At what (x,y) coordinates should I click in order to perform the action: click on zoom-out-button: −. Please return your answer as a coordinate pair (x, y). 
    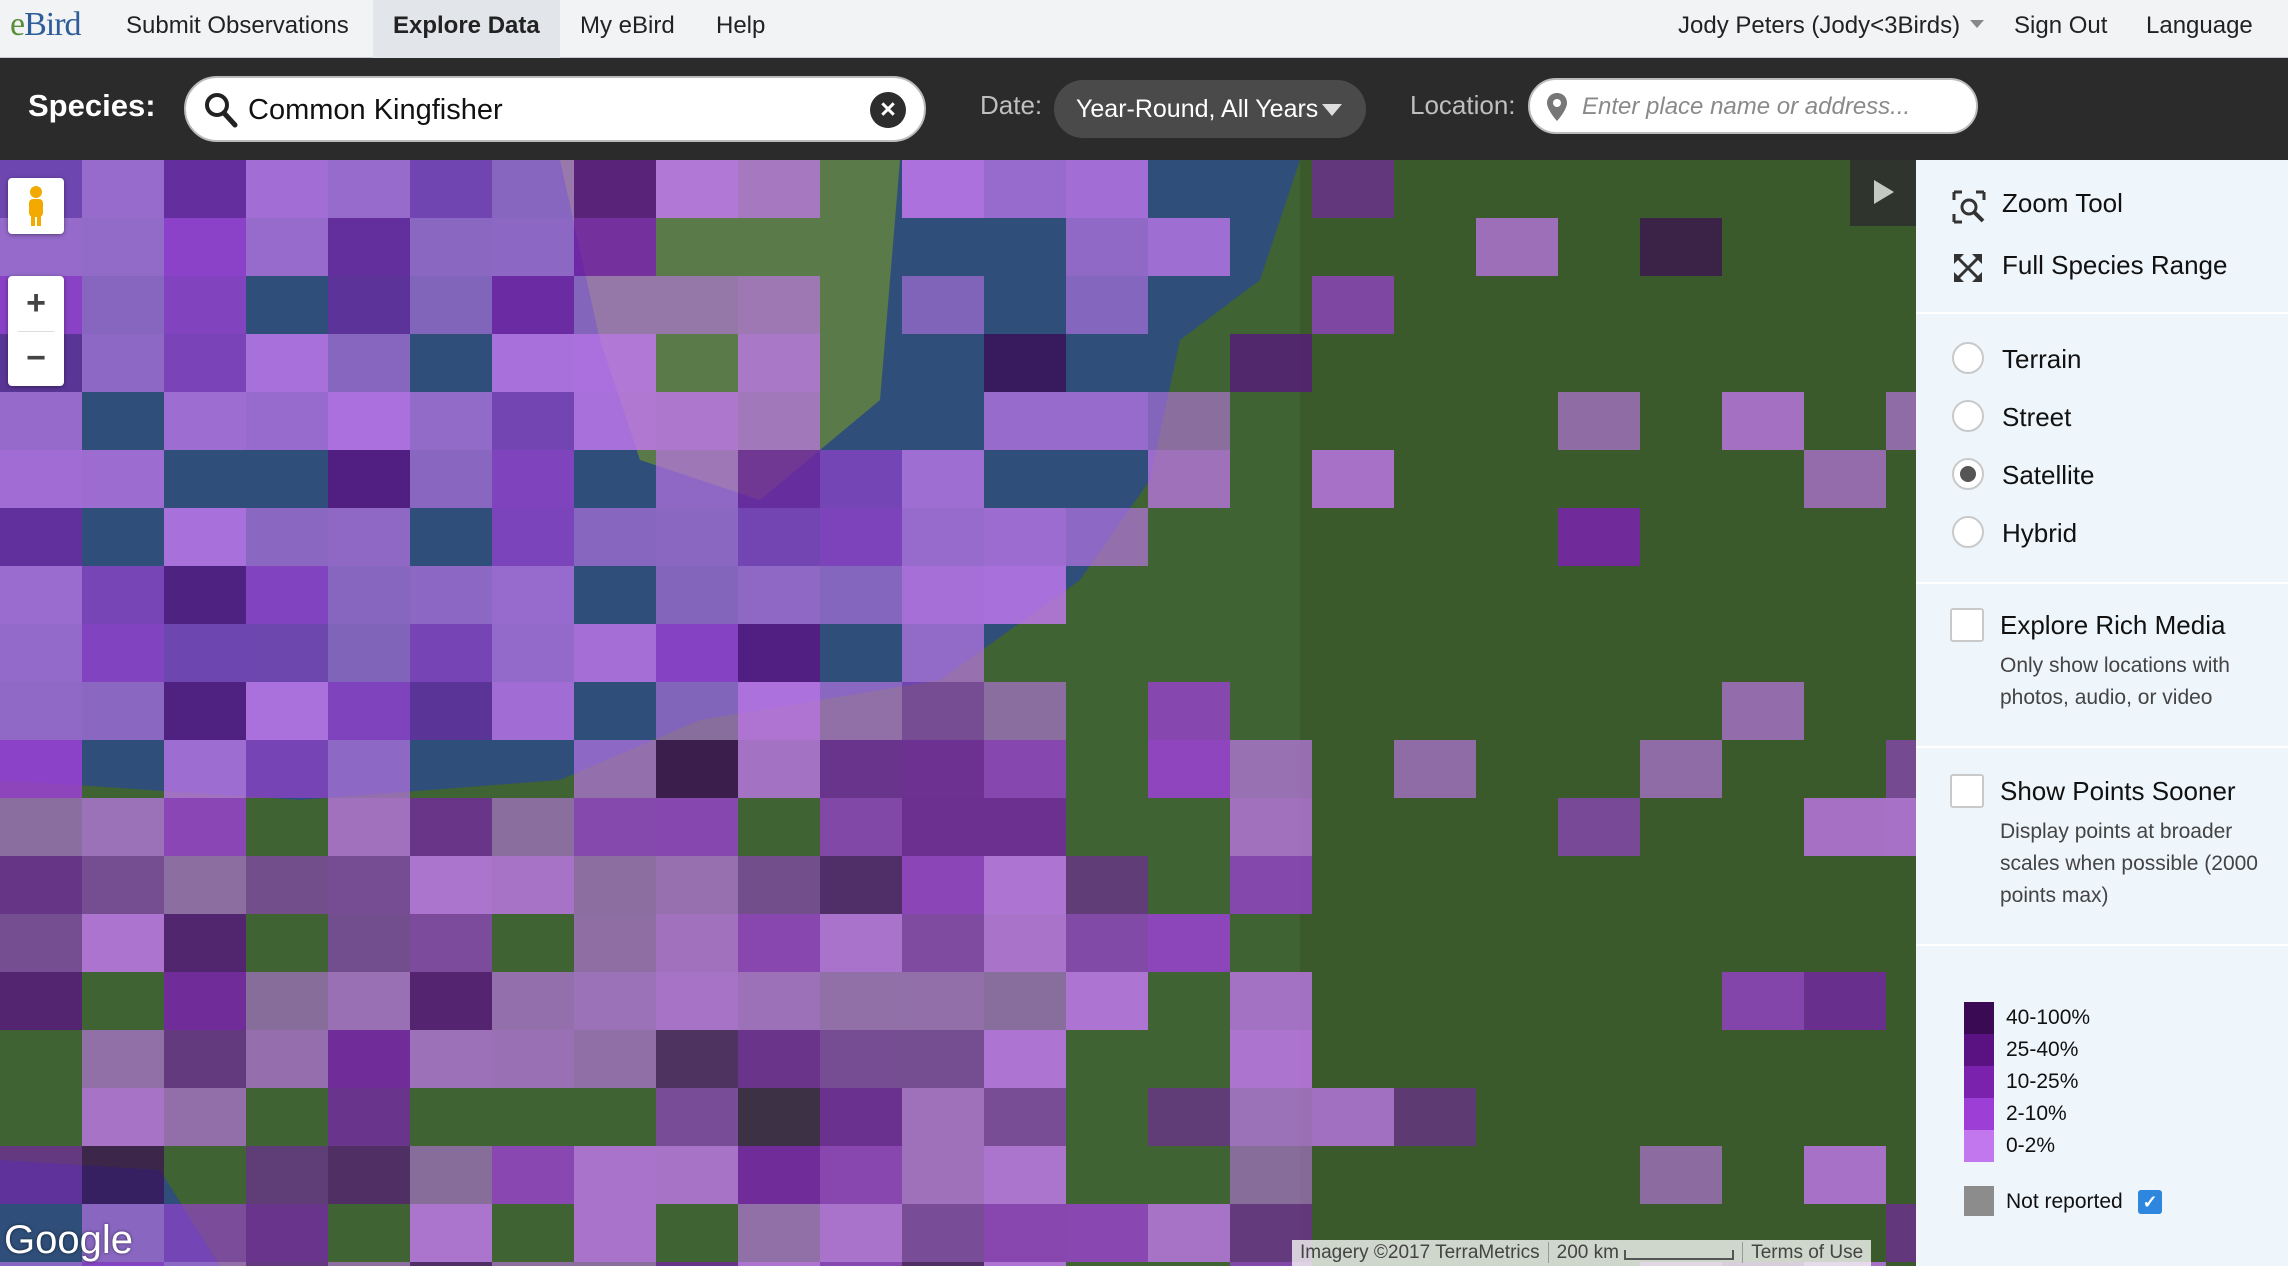
    Looking at the image, I should click on (36, 358).